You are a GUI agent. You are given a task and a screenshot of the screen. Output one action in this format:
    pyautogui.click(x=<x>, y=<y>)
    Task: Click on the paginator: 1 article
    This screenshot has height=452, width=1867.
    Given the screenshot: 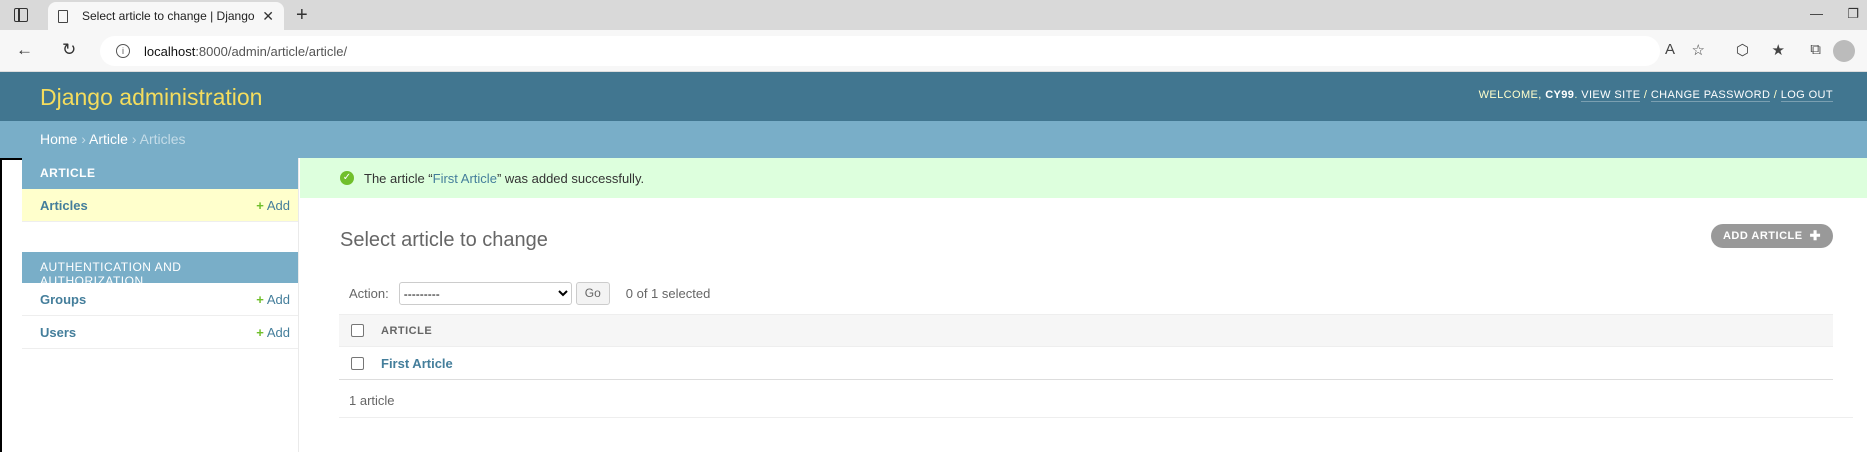 What is the action you would take?
    pyautogui.click(x=1096, y=399)
    